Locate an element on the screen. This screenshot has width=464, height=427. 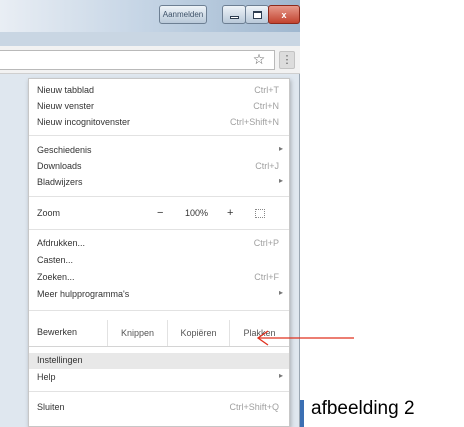
menu-item-label: Meer hulpprogramma's is located at coordinates (83, 294).